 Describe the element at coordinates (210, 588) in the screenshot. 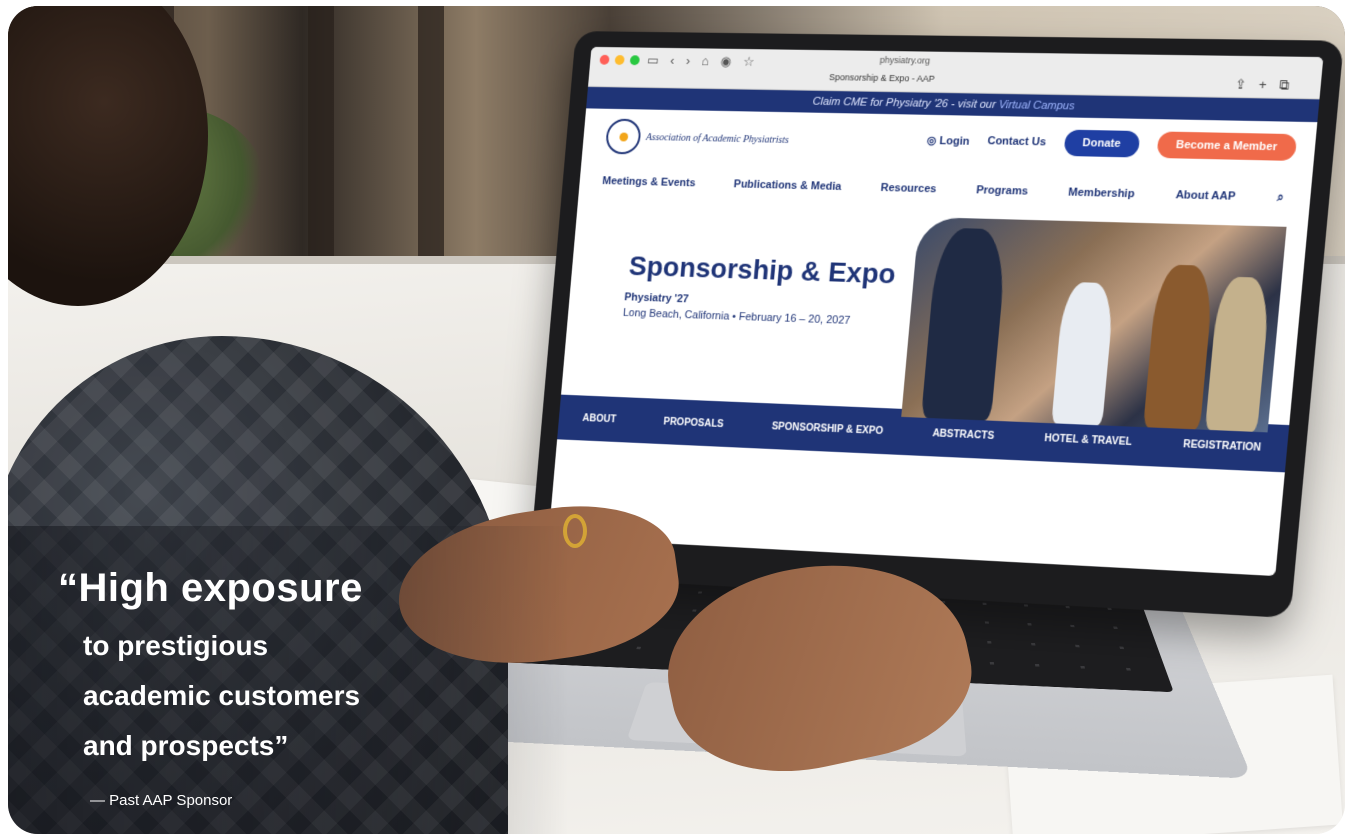

I see `quote-line-1: “High exposure` at that location.